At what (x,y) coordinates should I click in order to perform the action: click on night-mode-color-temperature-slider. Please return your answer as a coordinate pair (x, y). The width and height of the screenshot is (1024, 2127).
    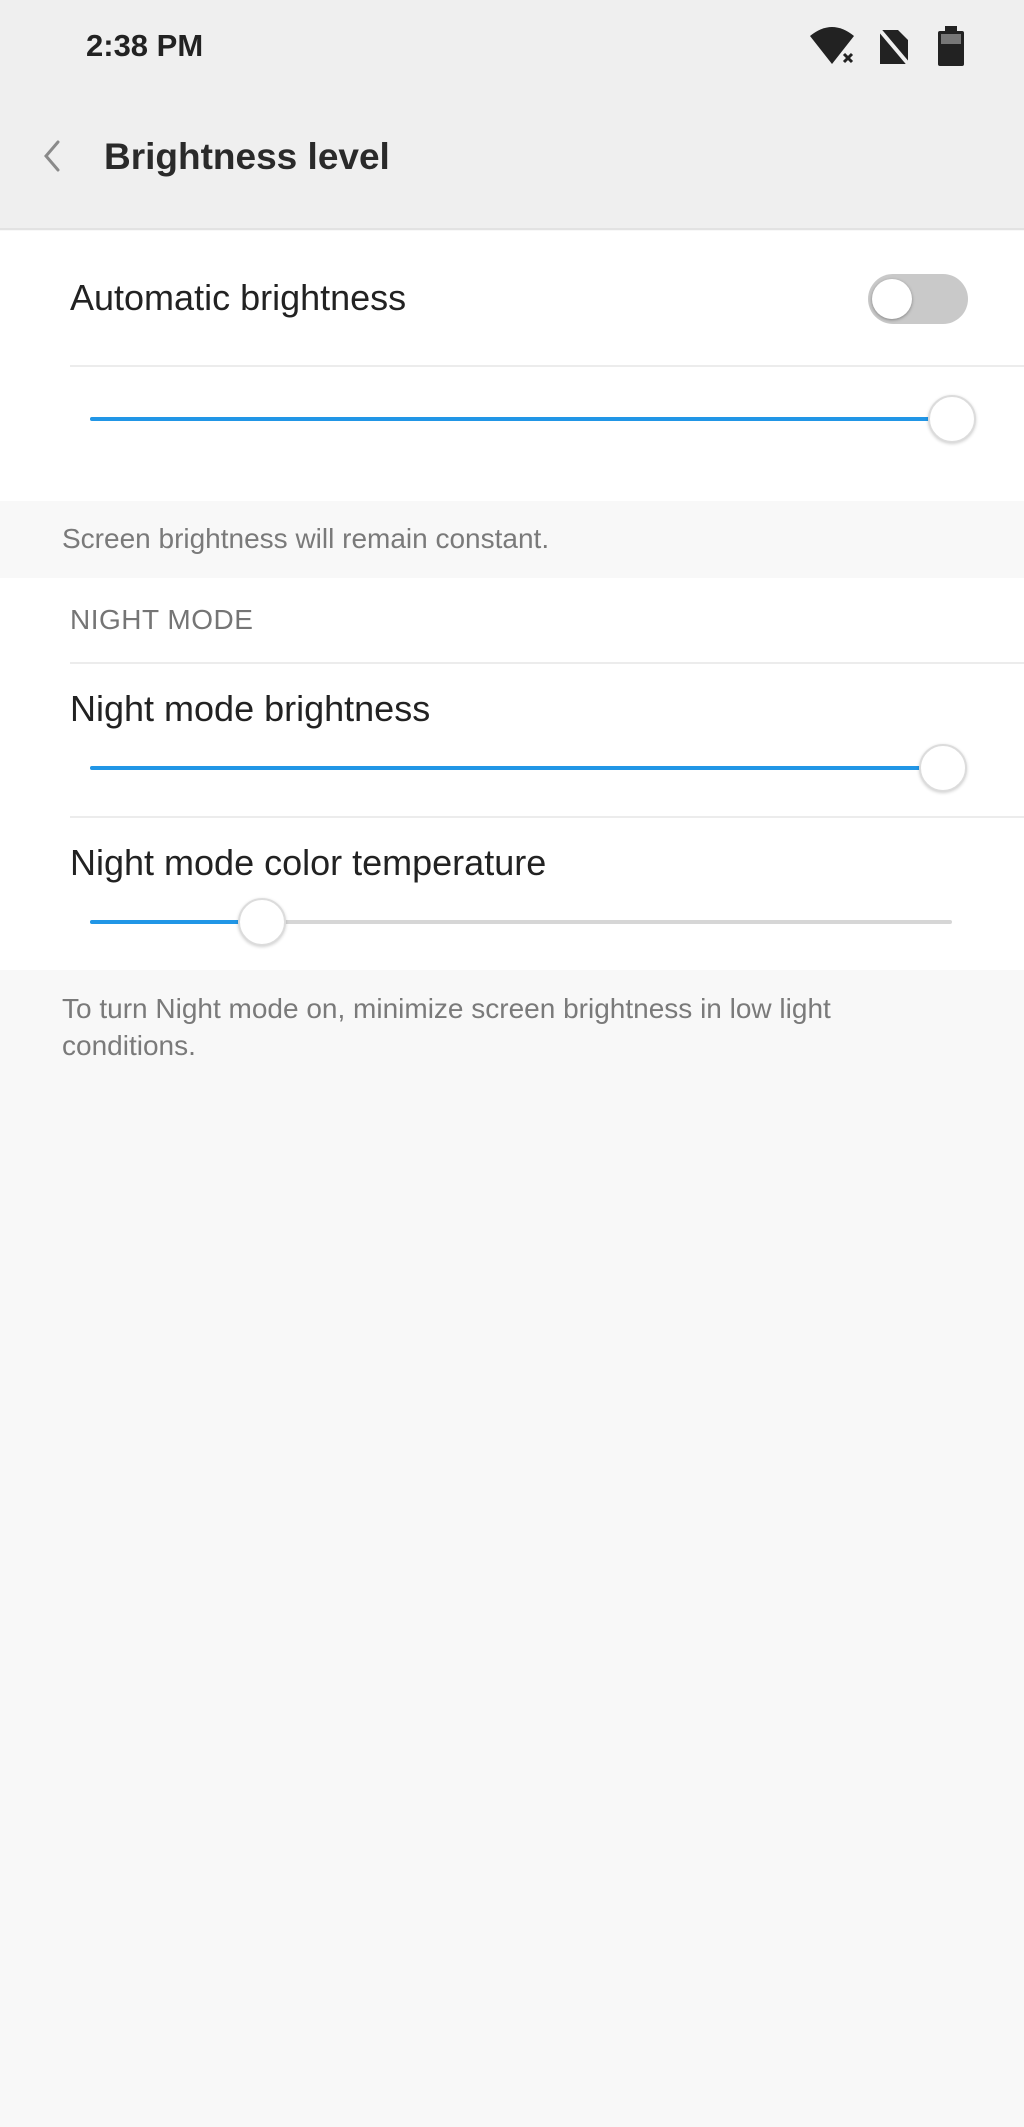
    Looking at the image, I should click on (521, 922).